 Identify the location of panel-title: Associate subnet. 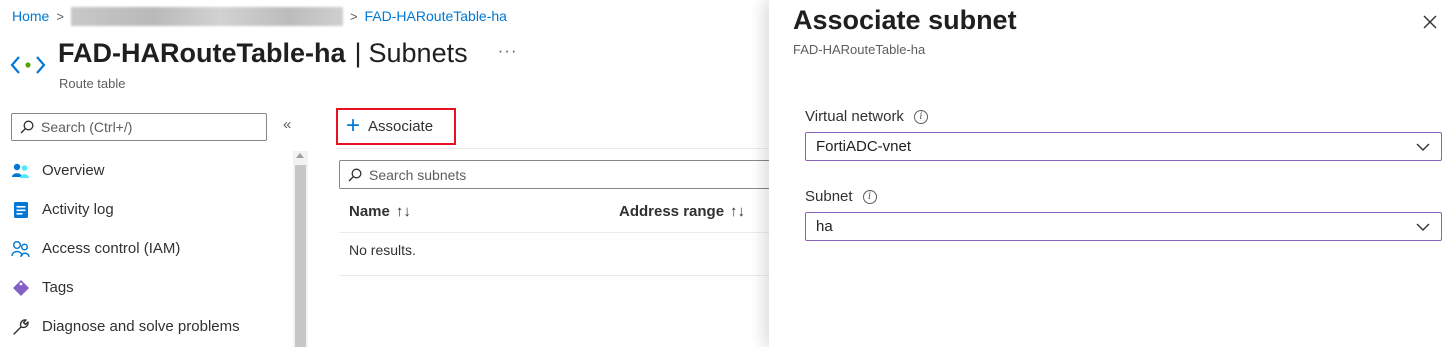
(905, 20).